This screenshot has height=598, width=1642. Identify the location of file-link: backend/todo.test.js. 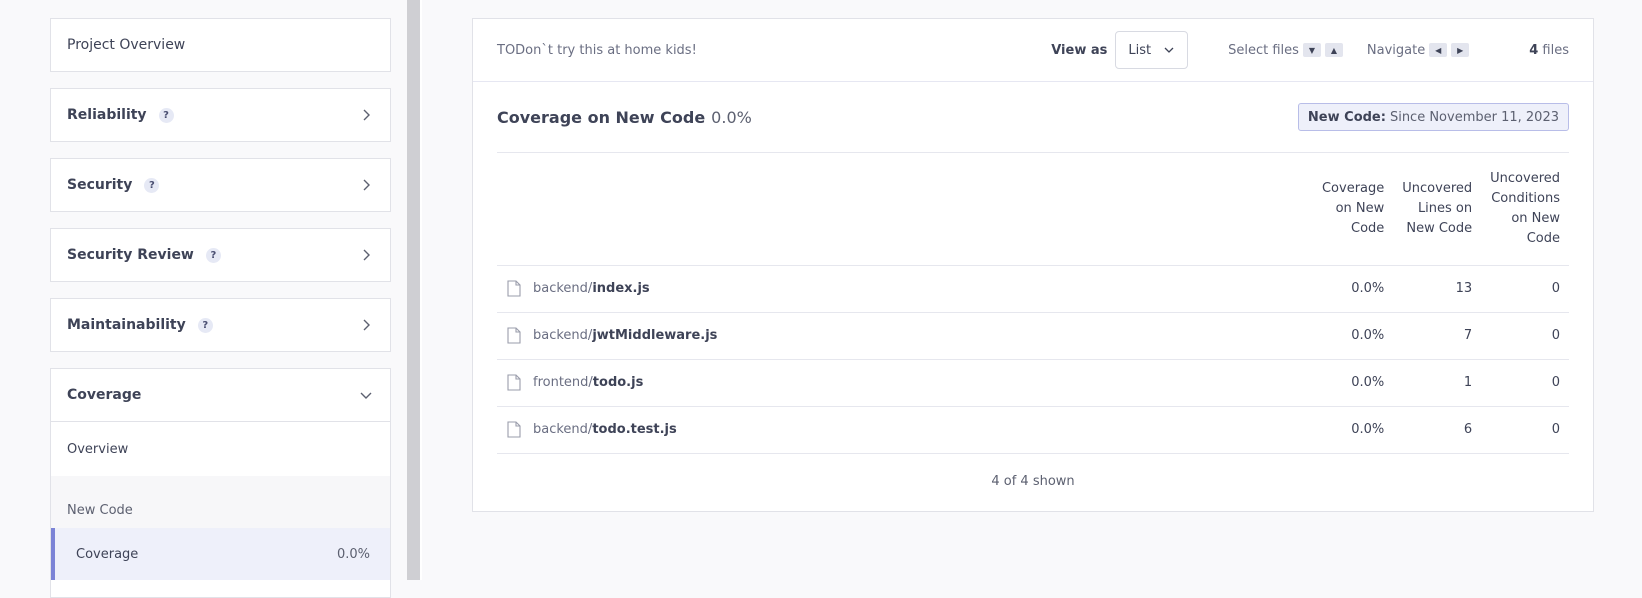
(910, 429).